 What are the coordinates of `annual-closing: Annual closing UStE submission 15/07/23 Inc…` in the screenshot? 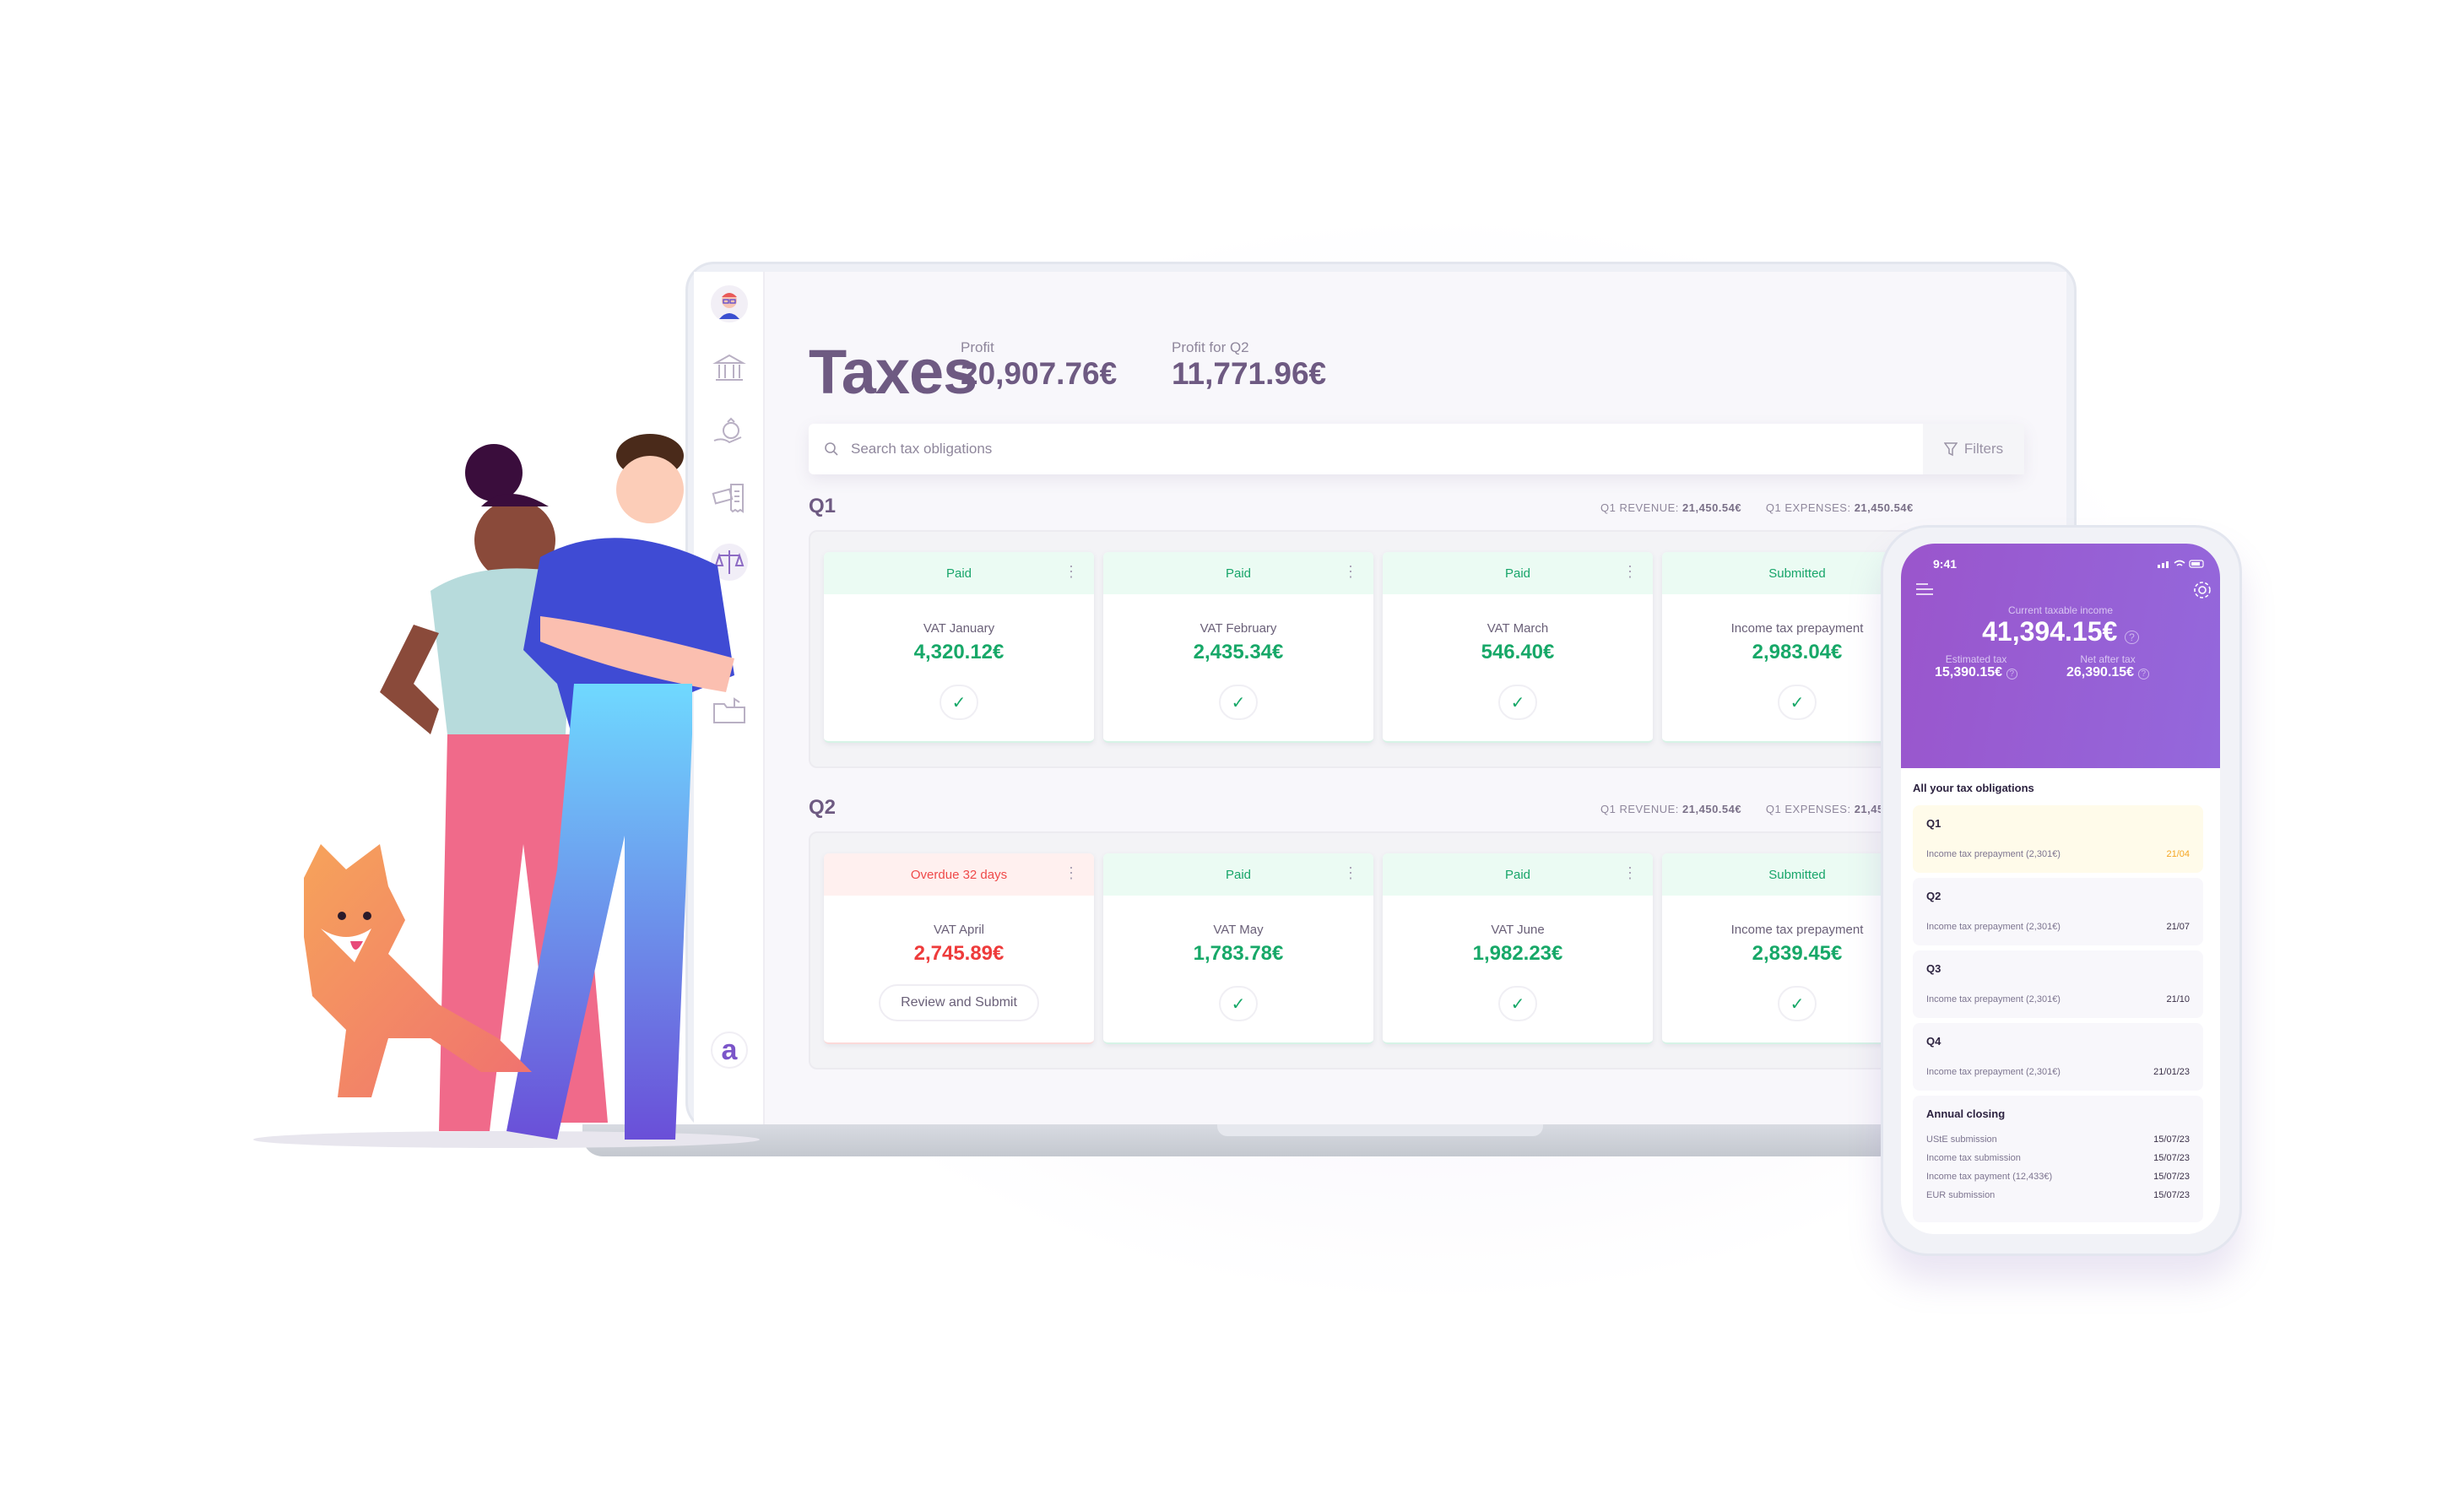 It's located at (2058, 1159).